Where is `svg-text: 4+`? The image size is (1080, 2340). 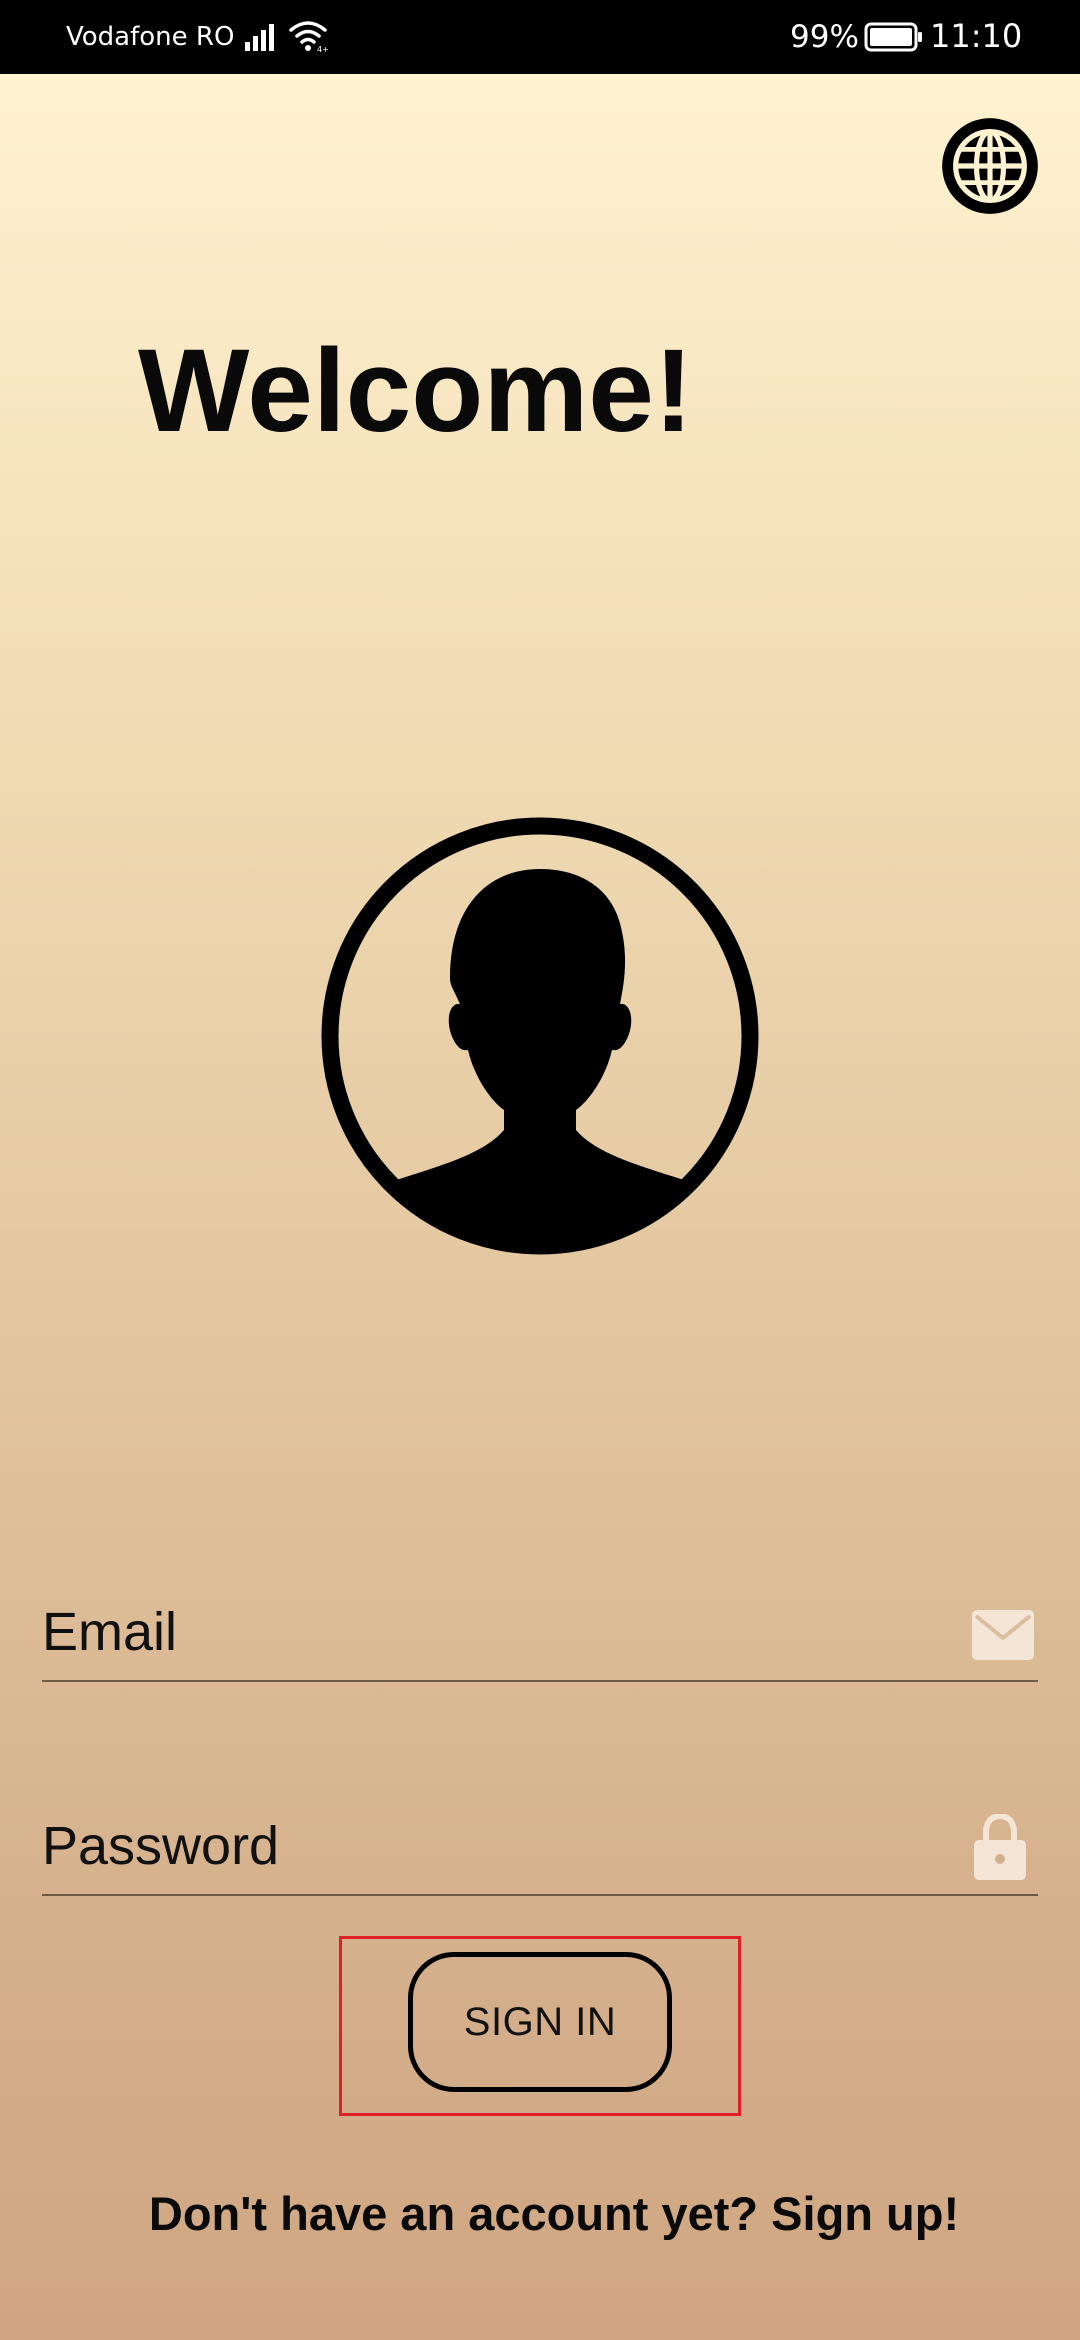 svg-text: 4+ is located at coordinates (322, 49).